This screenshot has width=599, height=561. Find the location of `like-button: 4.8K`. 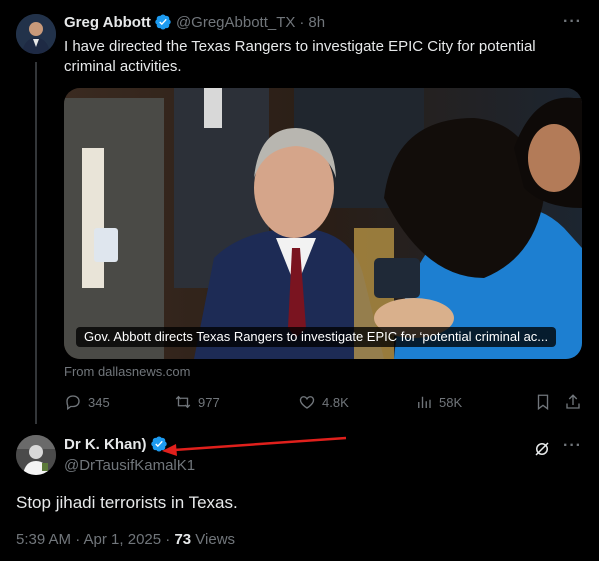

like-button: 4.8K is located at coordinates (323, 402).